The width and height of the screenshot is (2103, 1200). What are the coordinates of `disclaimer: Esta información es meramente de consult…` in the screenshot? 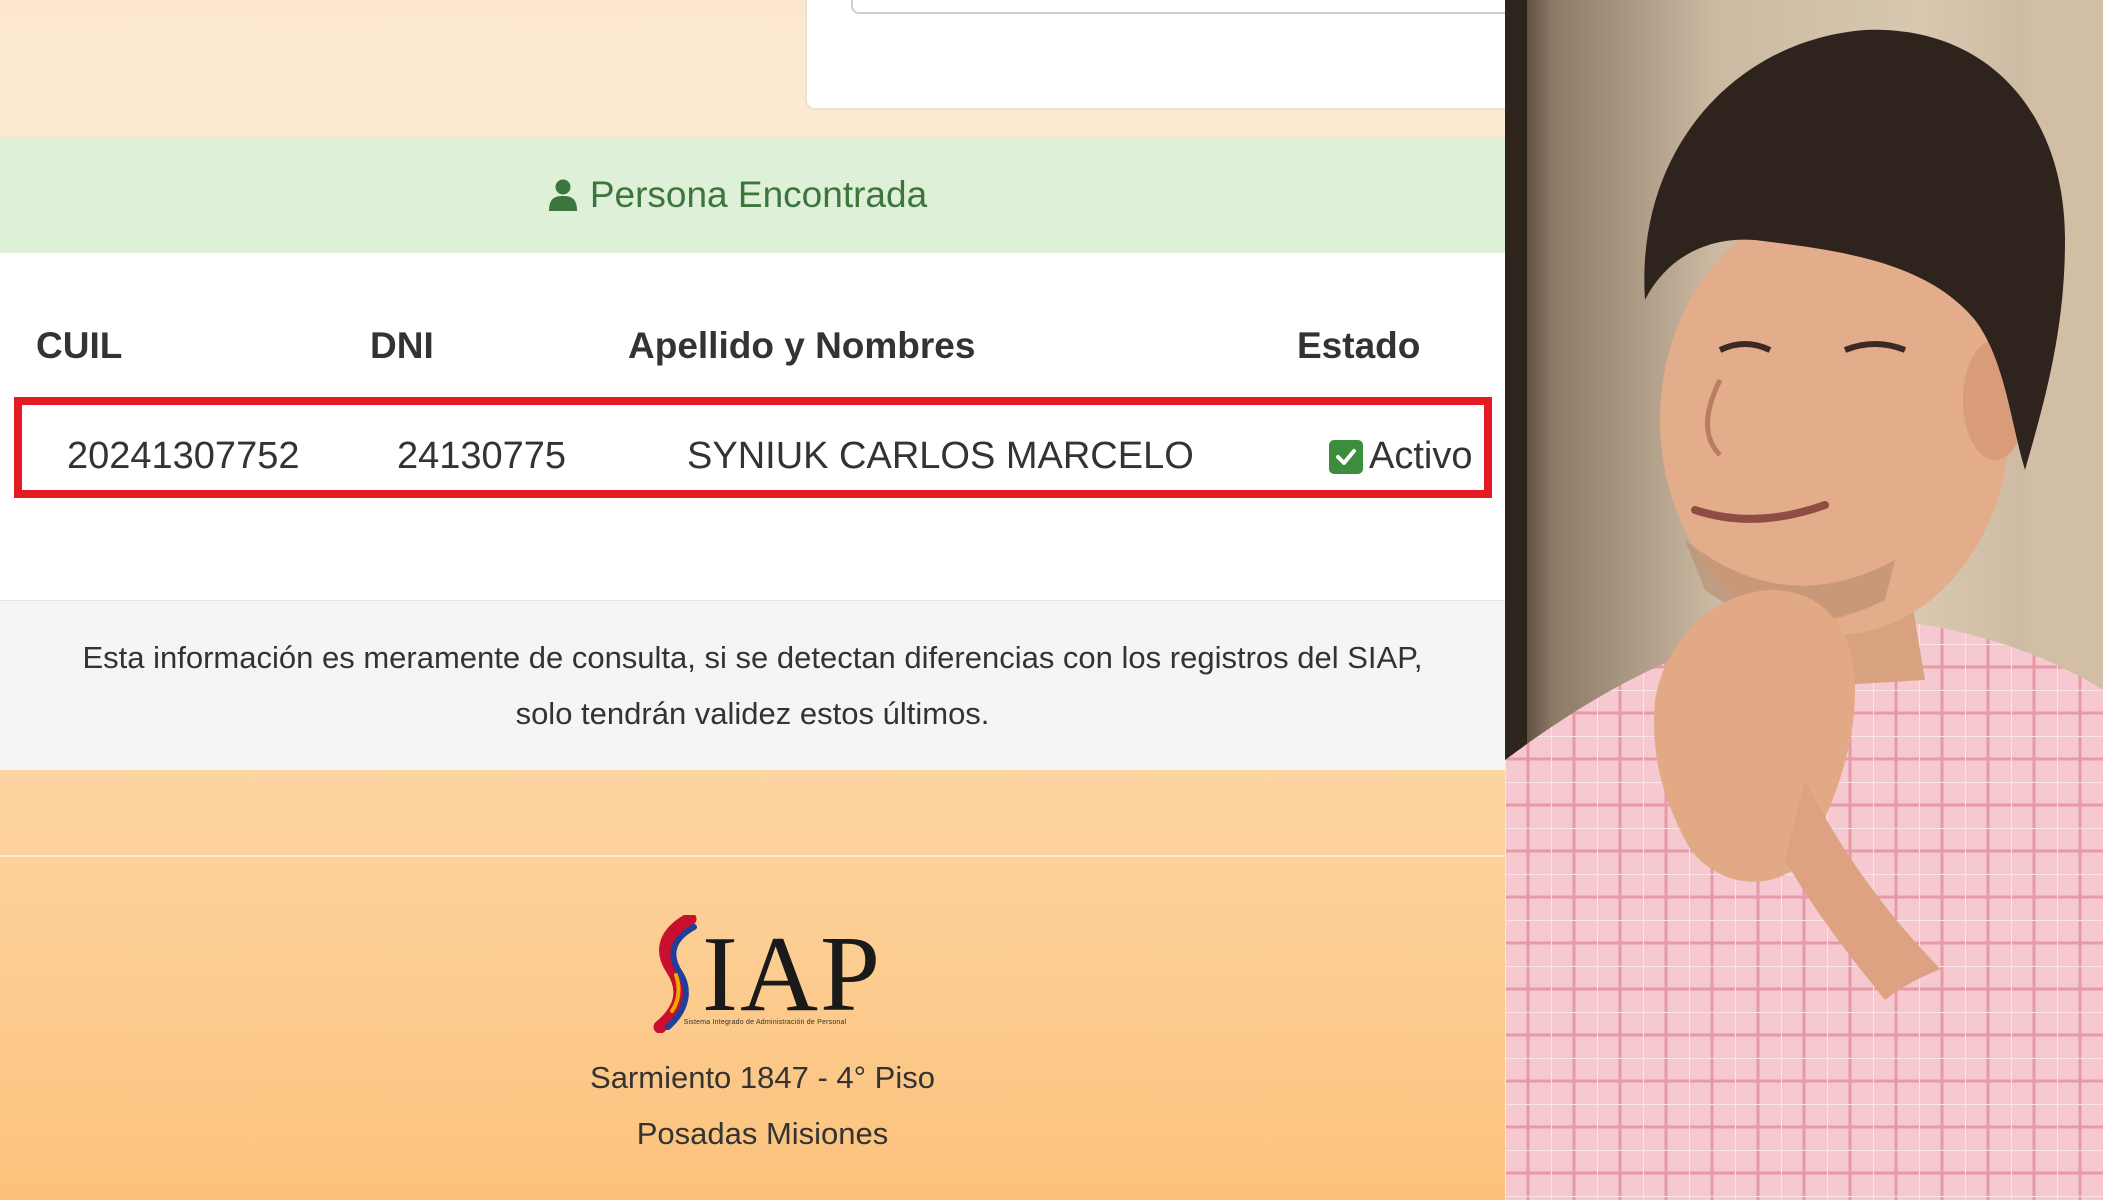 It's located at (752, 685).